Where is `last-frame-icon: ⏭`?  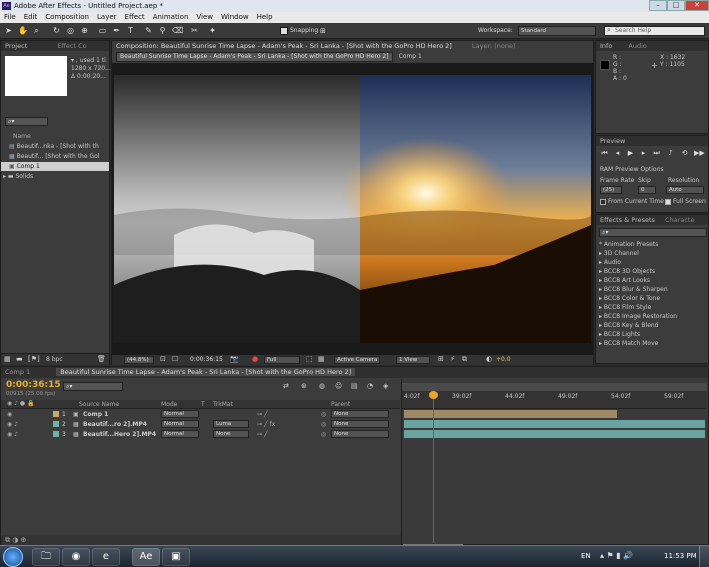
last-frame-icon: ⏭ is located at coordinates (656, 153).